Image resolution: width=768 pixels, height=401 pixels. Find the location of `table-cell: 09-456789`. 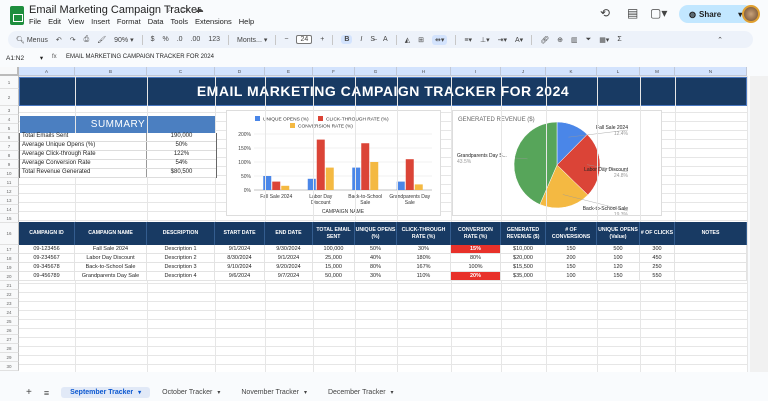

table-cell: 09-456789 is located at coordinates (47, 276).